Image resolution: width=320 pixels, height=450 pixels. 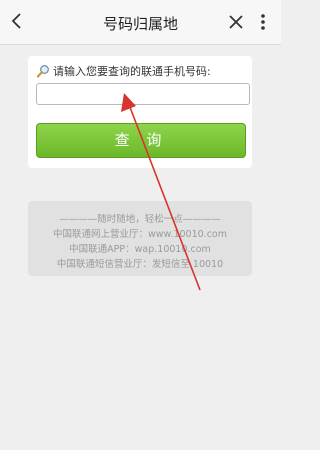 What do you see at coordinates (140, 219) in the screenshot?
I see `slogan-text: ————随时随地，轻松一点————` at bounding box center [140, 219].